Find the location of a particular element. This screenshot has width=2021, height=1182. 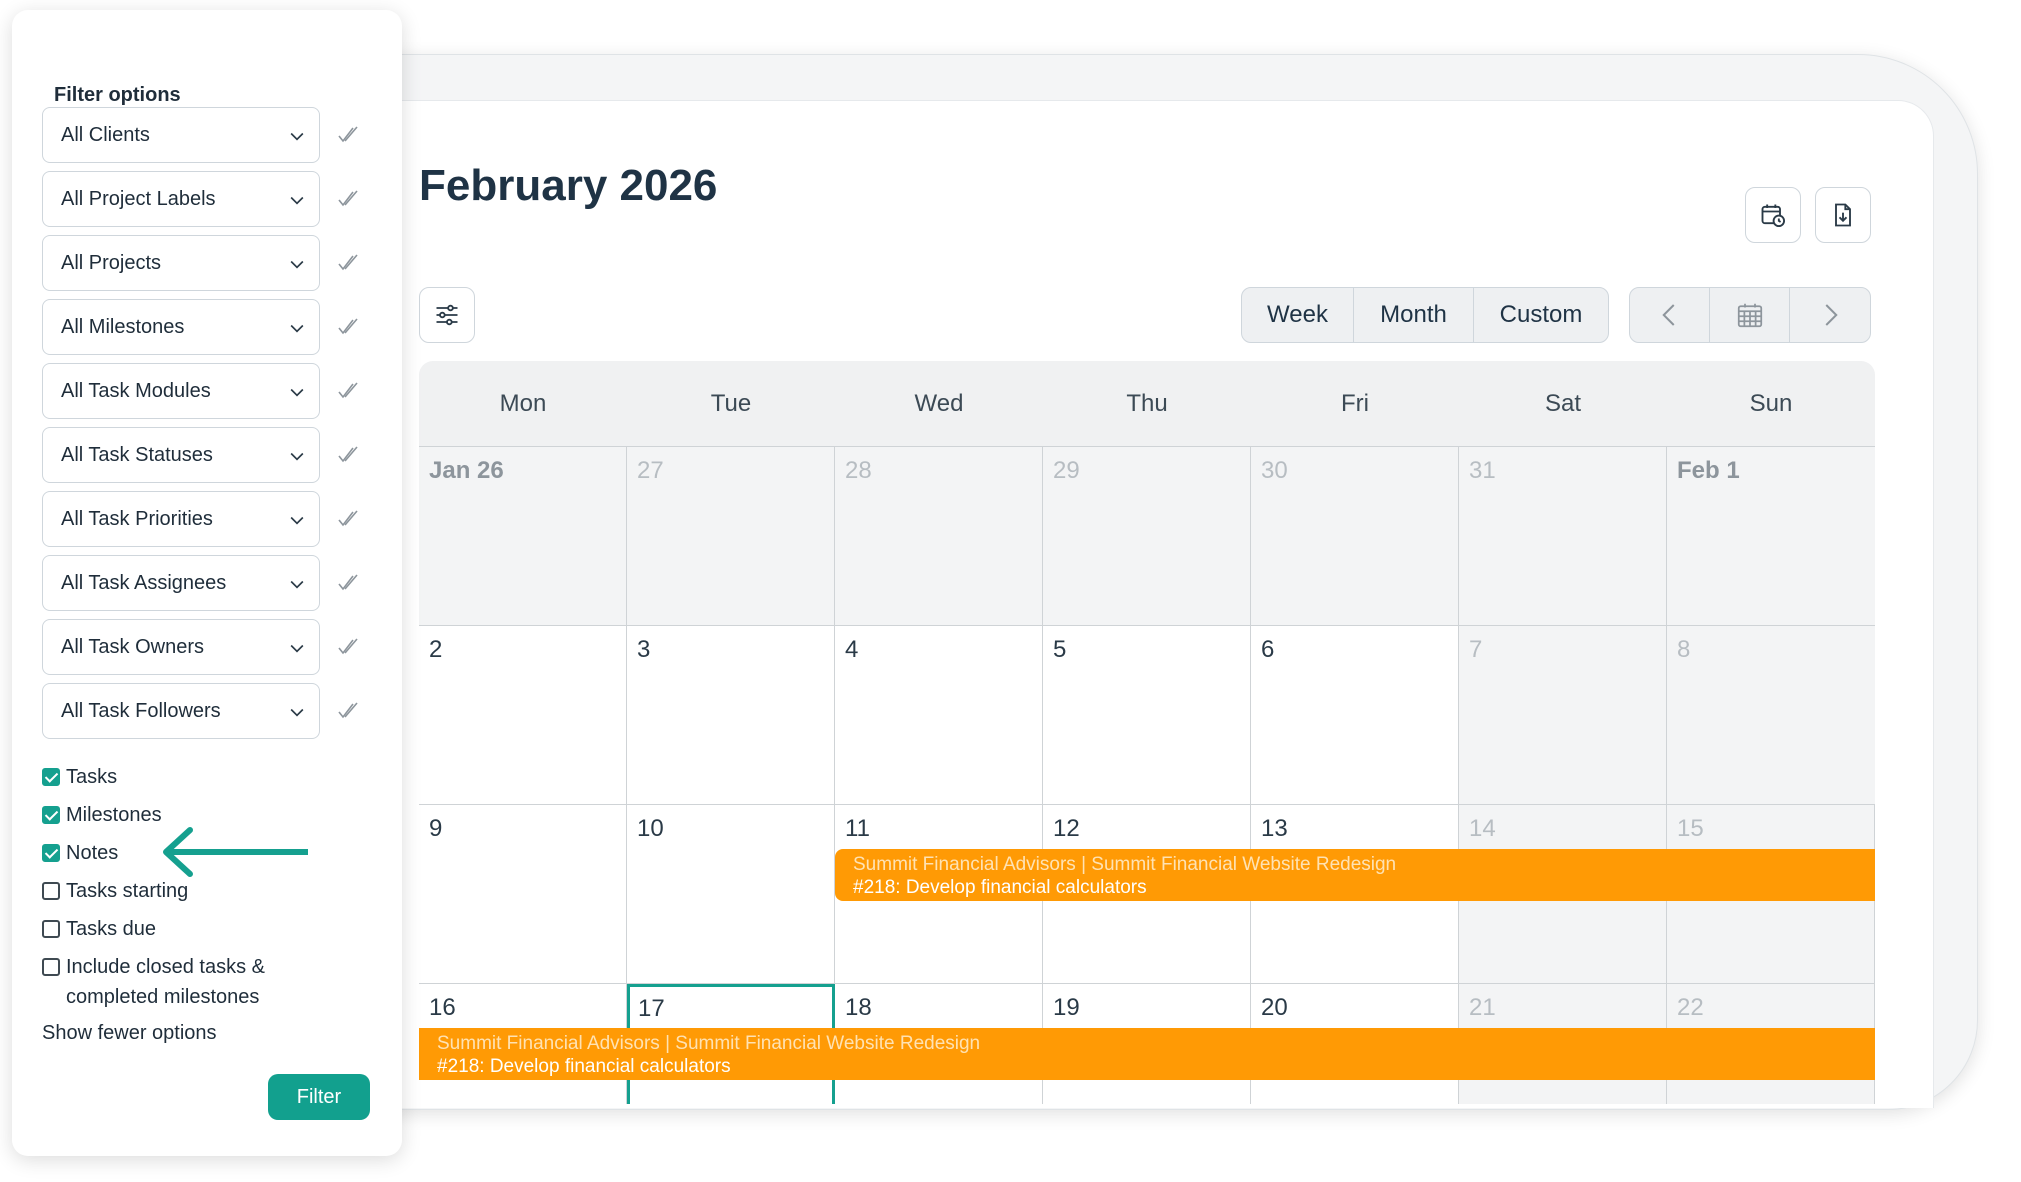

select-label: All Task Modules is located at coordinates (136, 390).